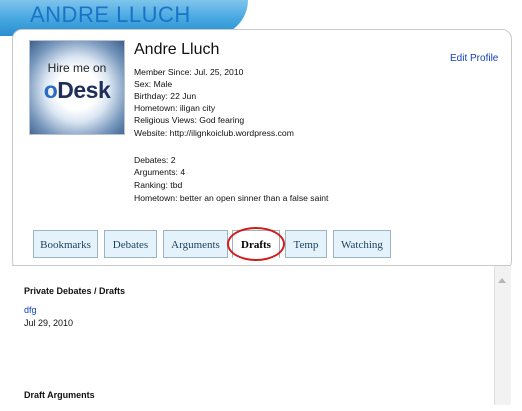  Describe the element at coordinates (362, 244) in the screenshot. I see `tab-watching: Watching` at that location.